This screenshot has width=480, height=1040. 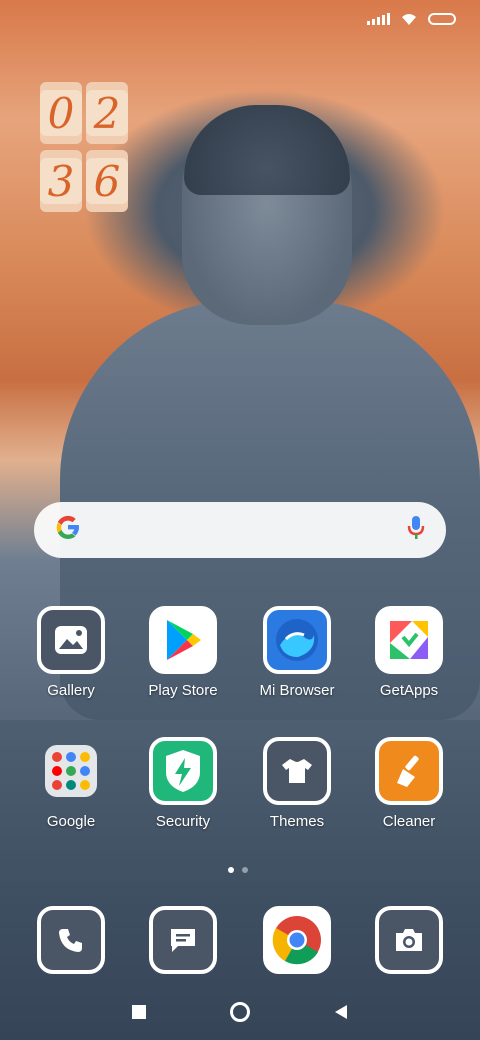 What do you see at coordinates (107, 181) in the screenshot?
I see `clock-minute-ones: 6` at bounding box center [107, 181].